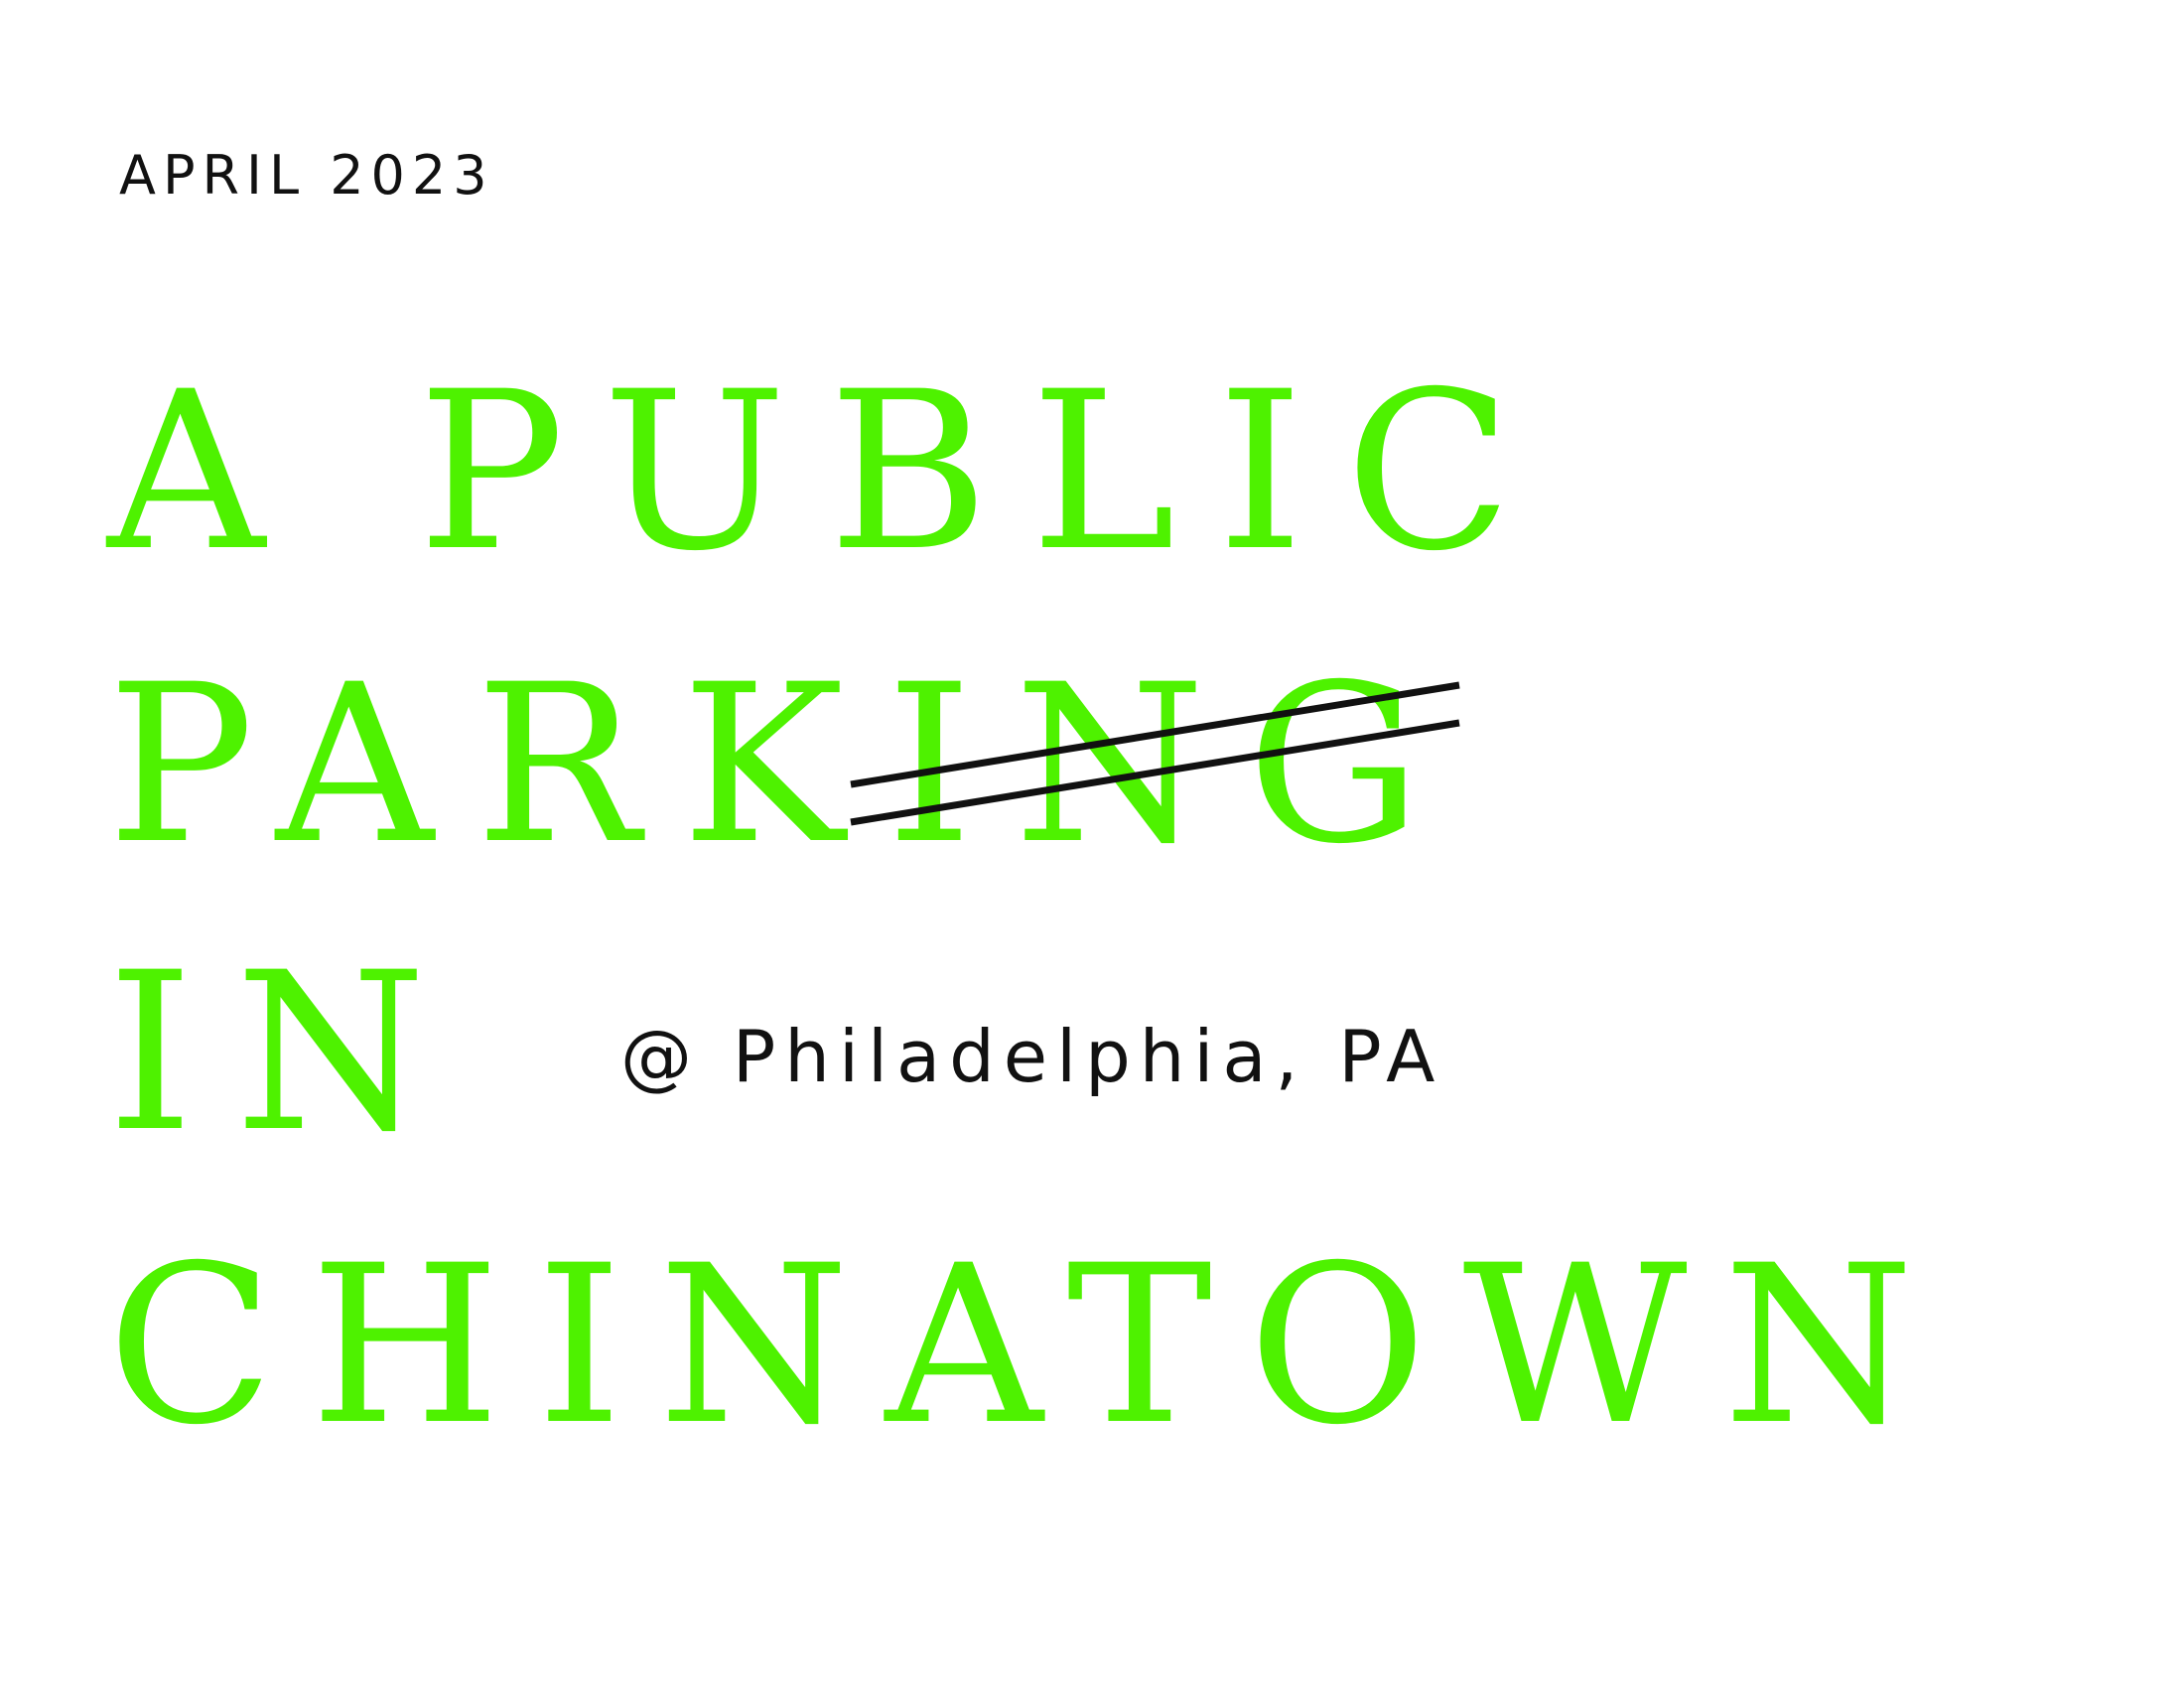  Describe the element at coordinates (1032, 1056) in the screenshot. I see `location-label: @ Philadelphia, PA` at that location.